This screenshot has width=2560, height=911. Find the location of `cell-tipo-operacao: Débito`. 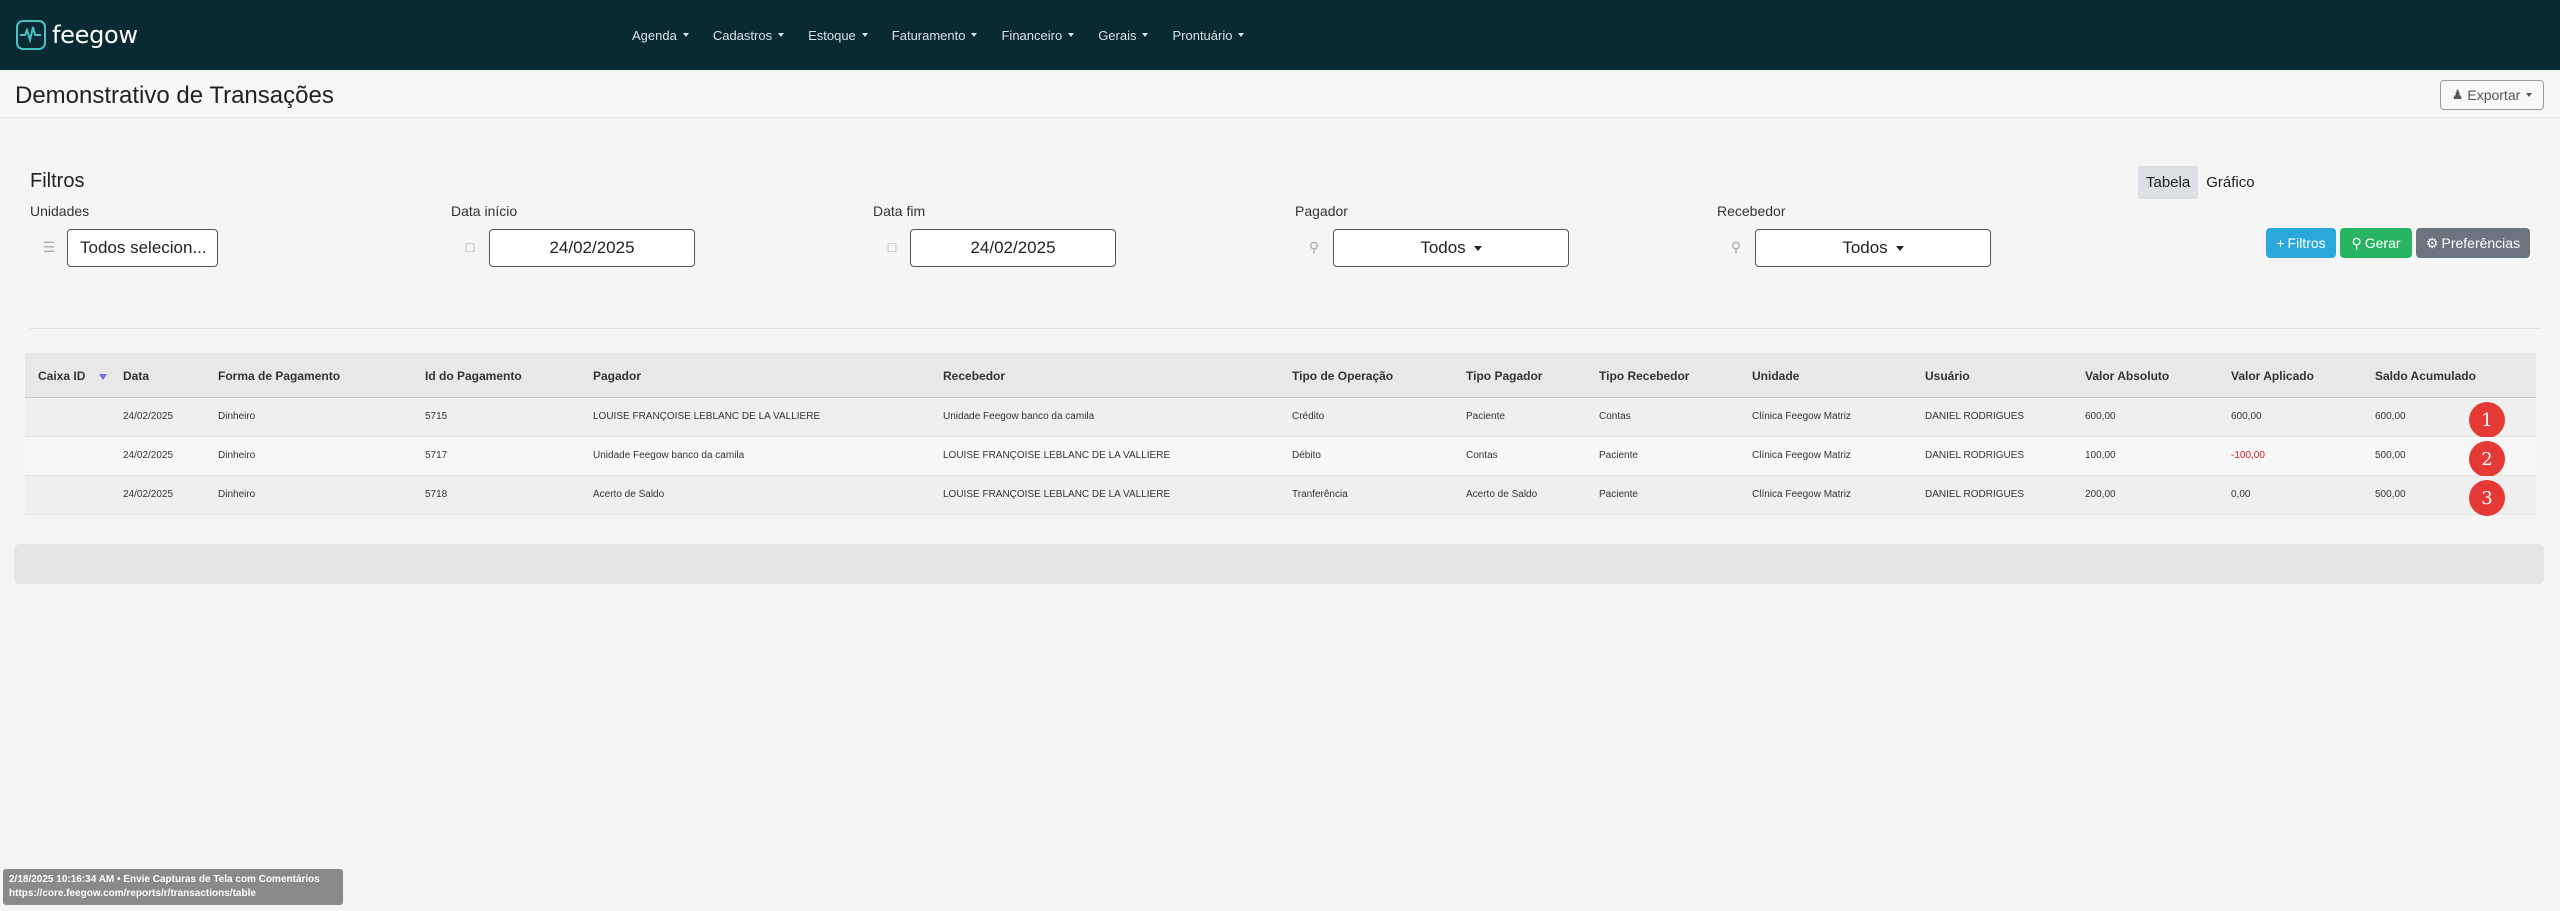

cell-tipo-operacao: Débito is located at coordinates (1306, 455).